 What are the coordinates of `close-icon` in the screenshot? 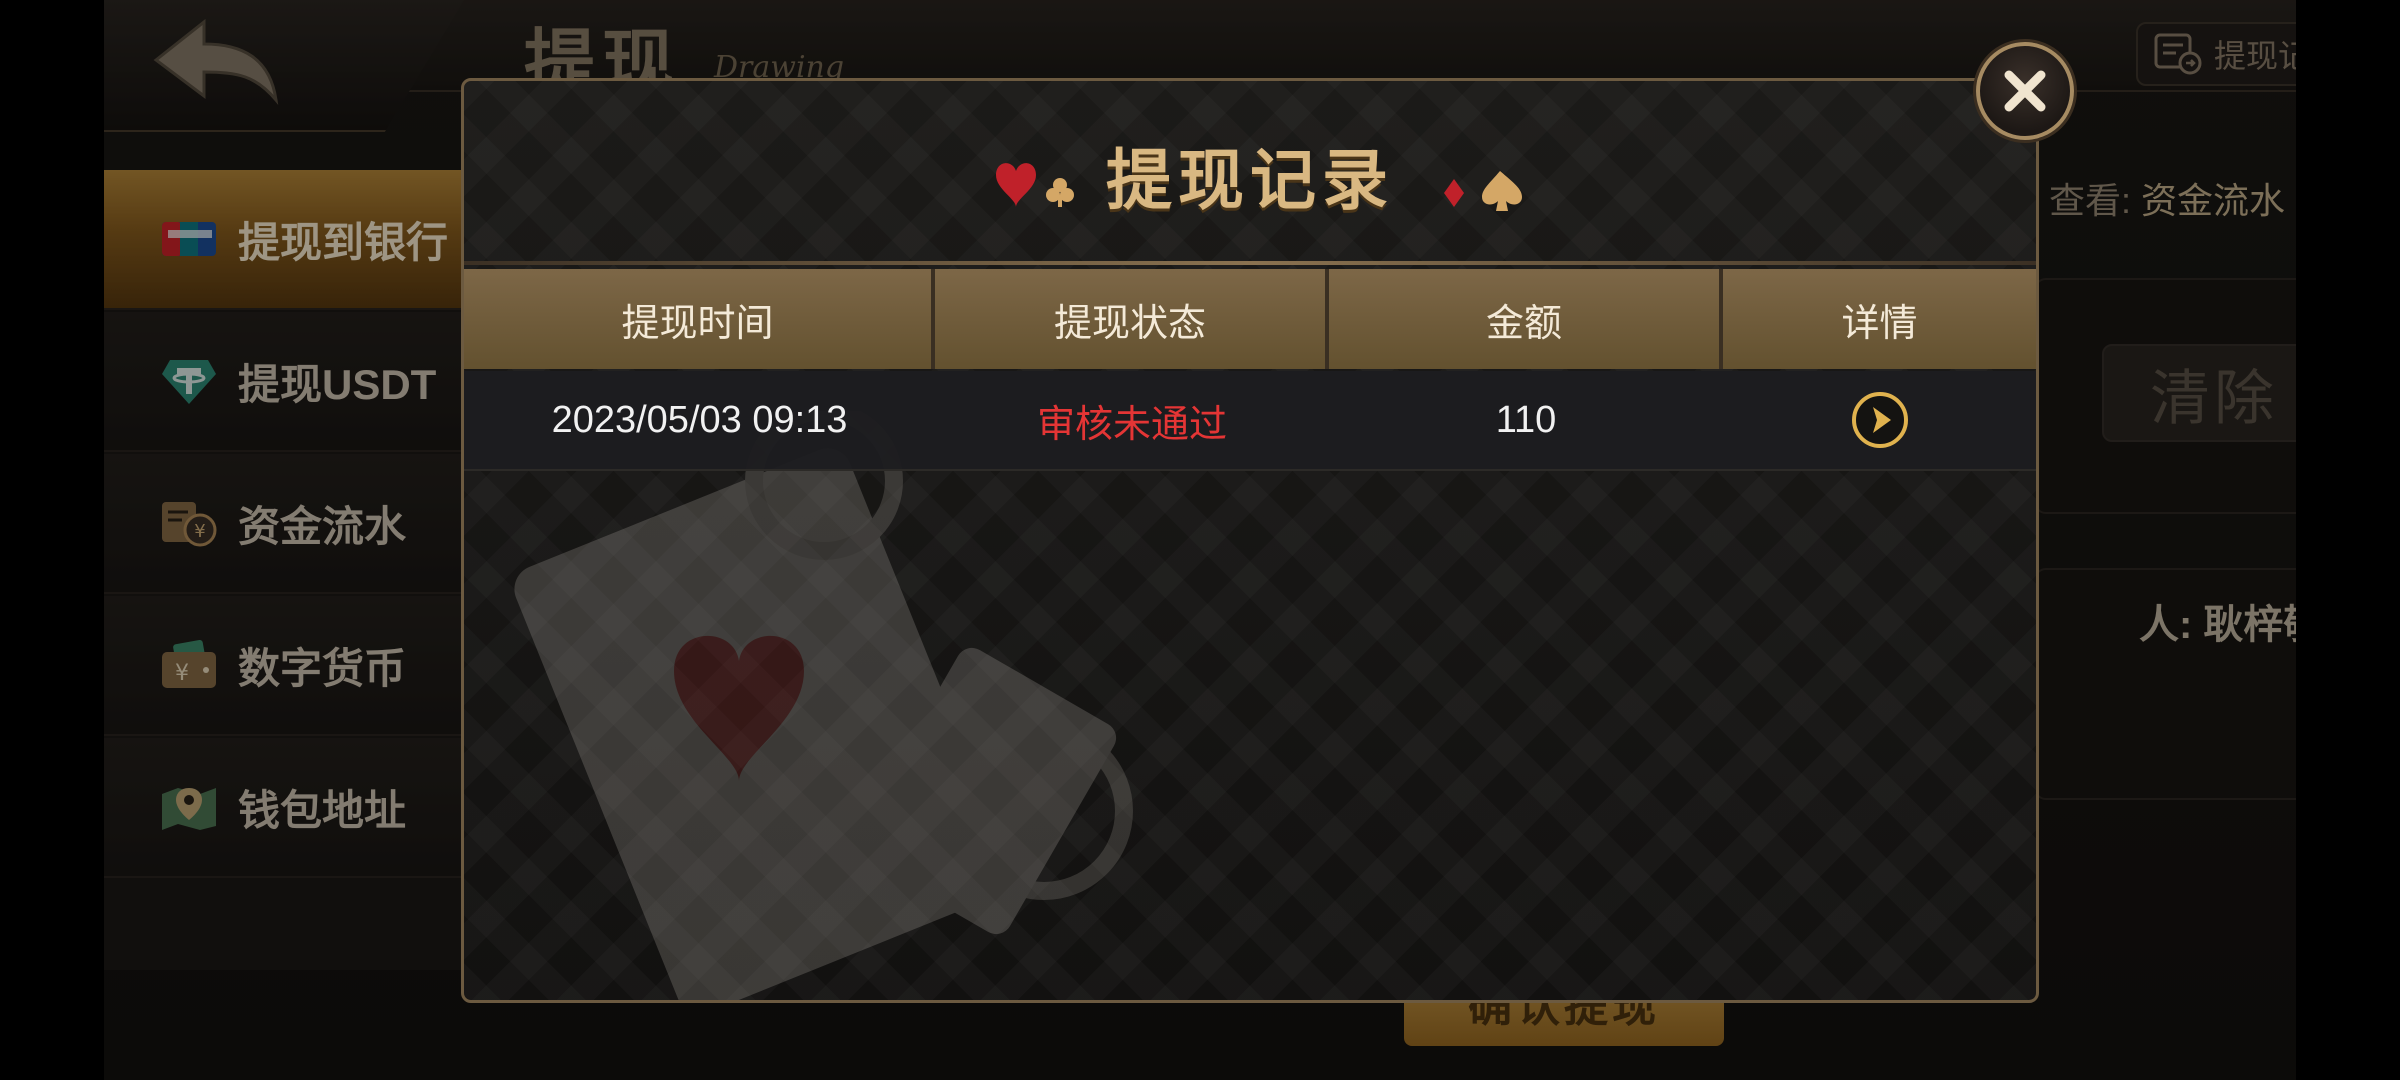 It's located at (2025, 91).